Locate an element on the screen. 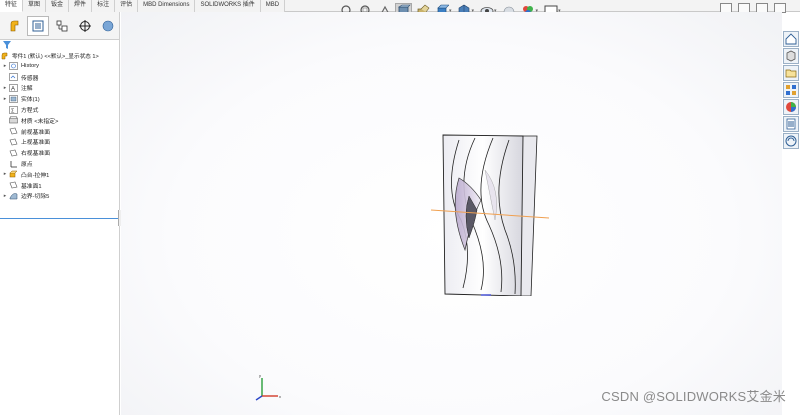 The width and height of the screenshot is (800, 415). tree-item: ▸ 边界-切除5 is located at coordinates (60, 196).